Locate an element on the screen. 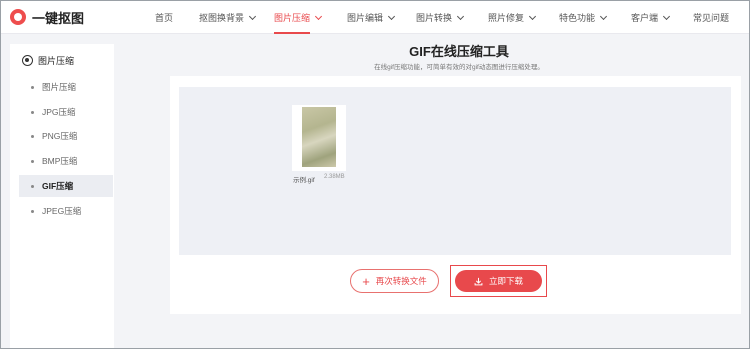  download-highlight-box: 立即下载 is located at coordinates (498, 281).